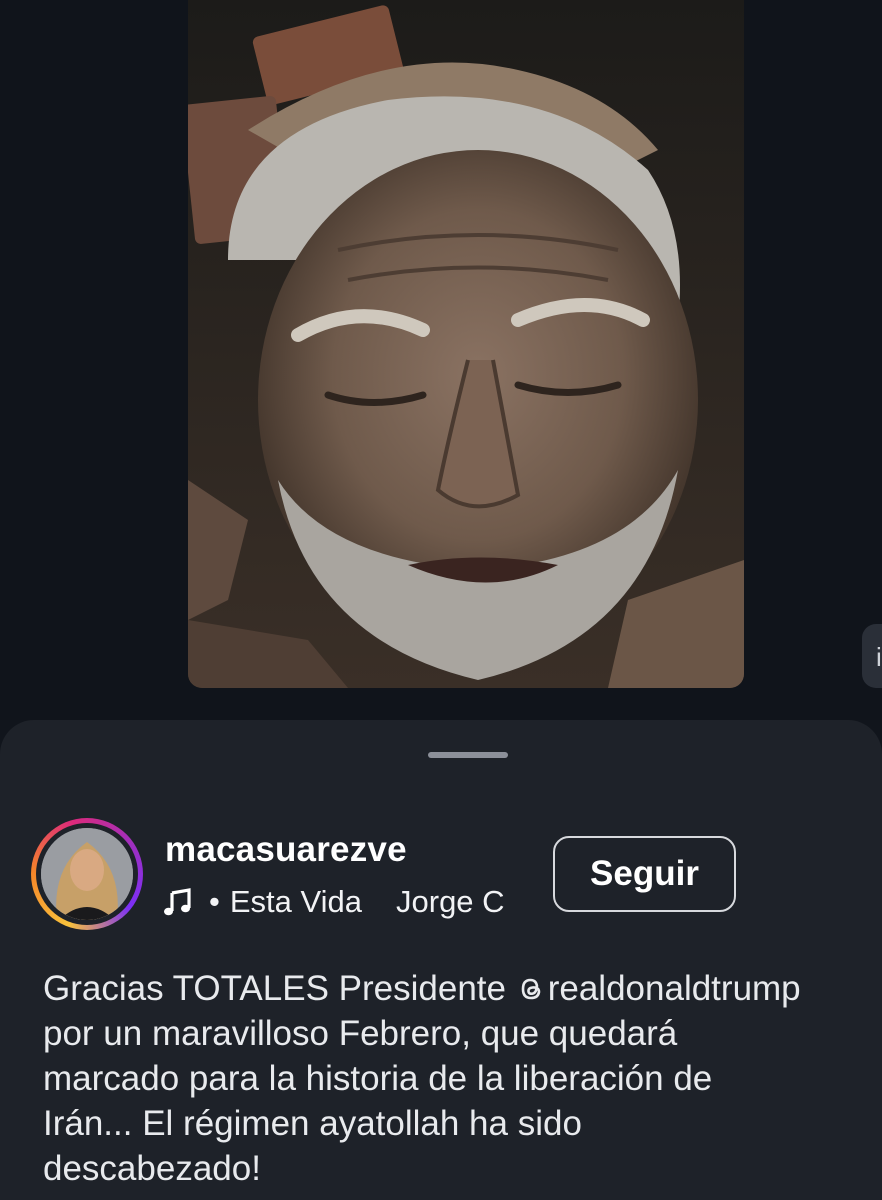 The image size is (882, 1200). I want to click on mention-username: realdonaldtrump, so click(674, 988).